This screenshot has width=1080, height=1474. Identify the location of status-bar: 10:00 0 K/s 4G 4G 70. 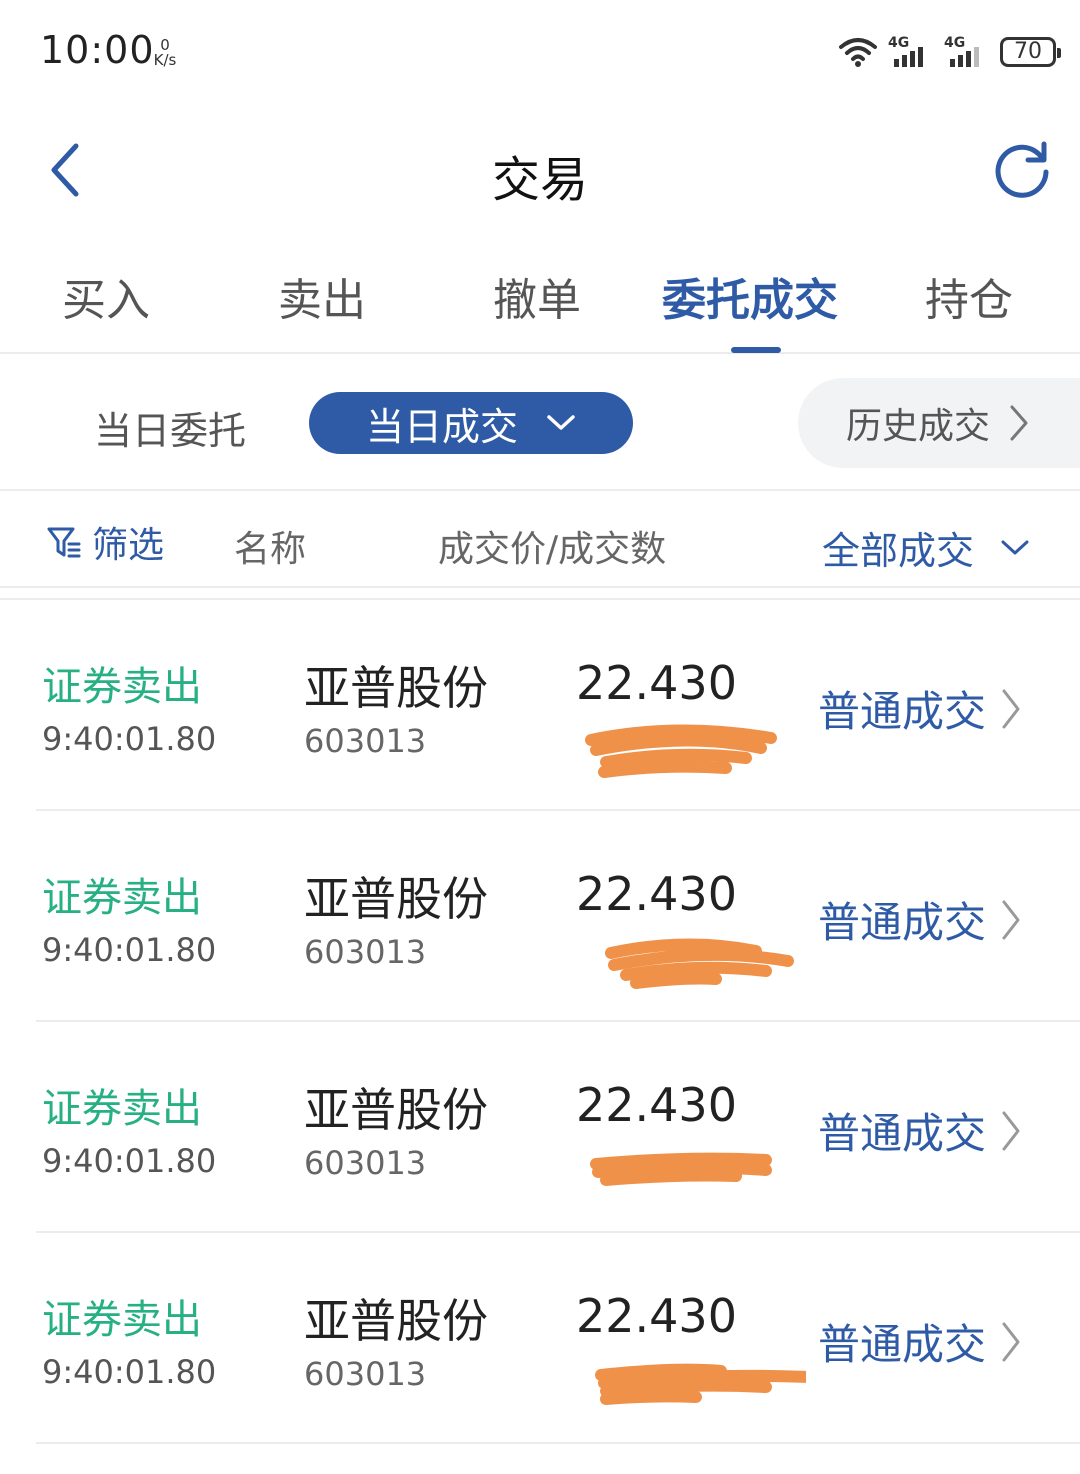
(540, 50).